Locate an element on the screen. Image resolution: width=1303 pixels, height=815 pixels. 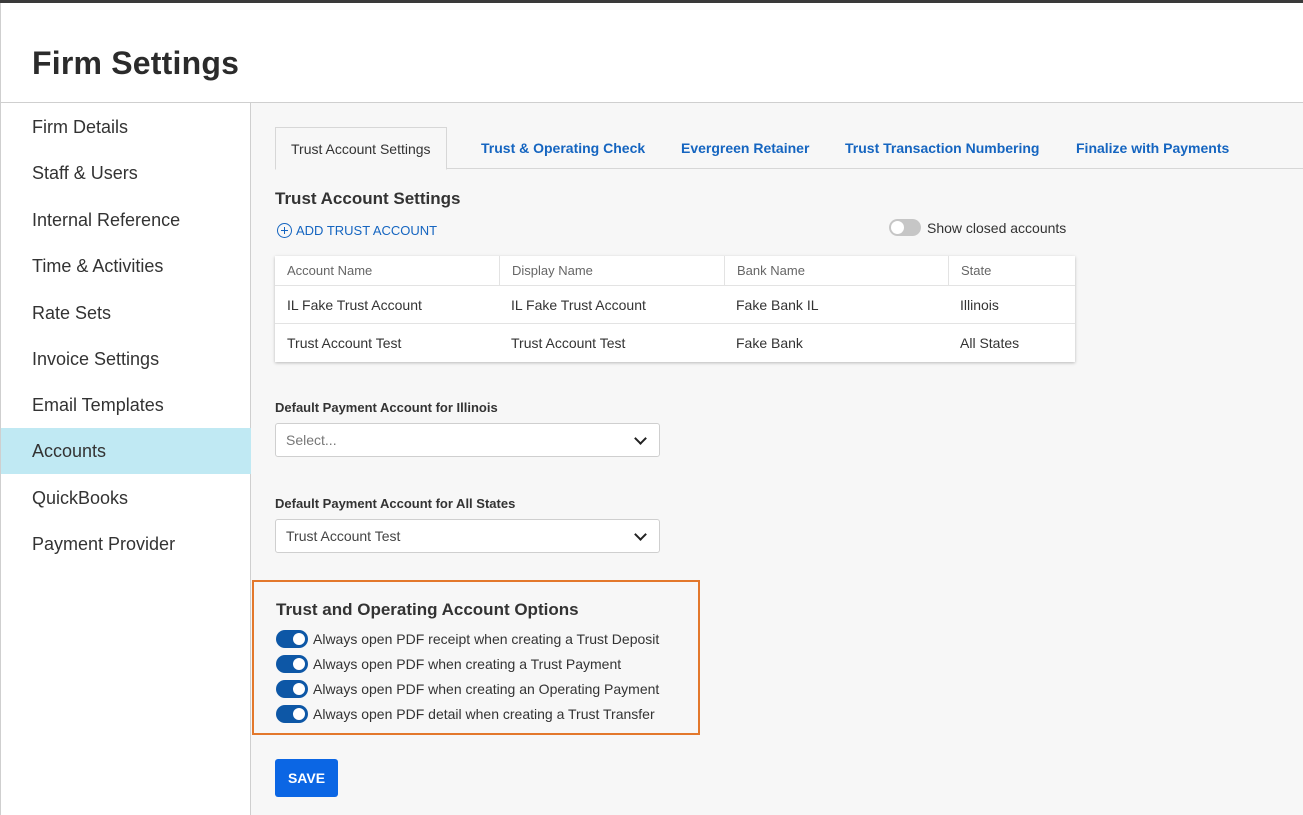
add-trust-account-link: ADD TRUST ACCOUNT is located at coordinates (357, 230).